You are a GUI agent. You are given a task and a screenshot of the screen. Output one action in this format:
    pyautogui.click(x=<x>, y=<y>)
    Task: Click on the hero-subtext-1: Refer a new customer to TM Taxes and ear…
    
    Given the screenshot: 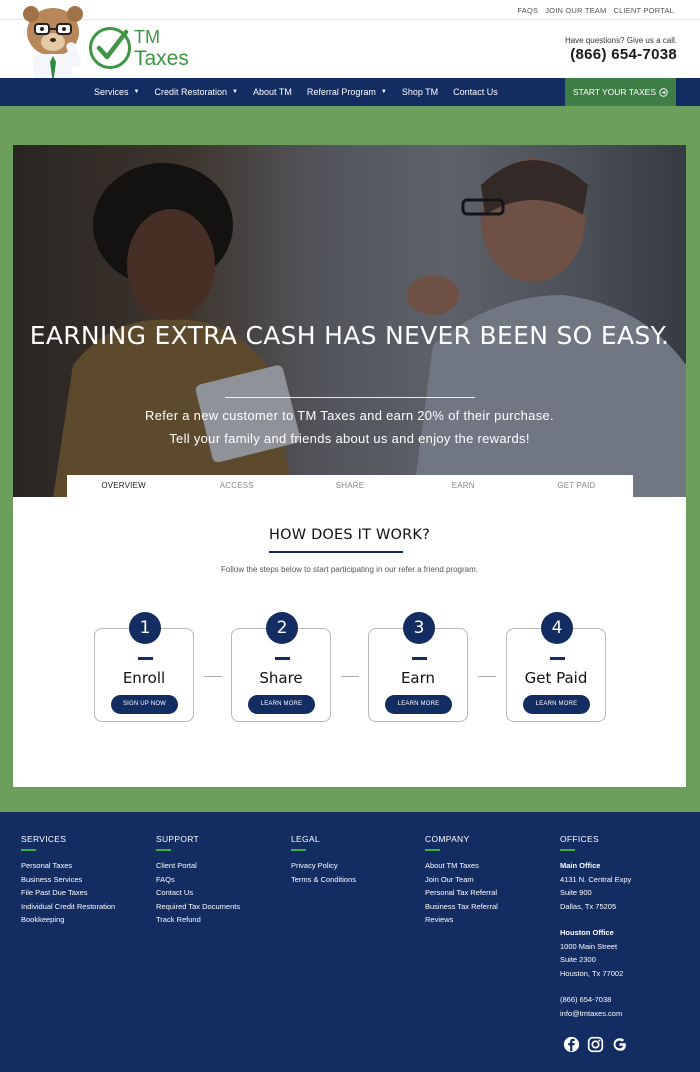 What is the action you would take?
    pyautogui.click(x=349, y=415)
    